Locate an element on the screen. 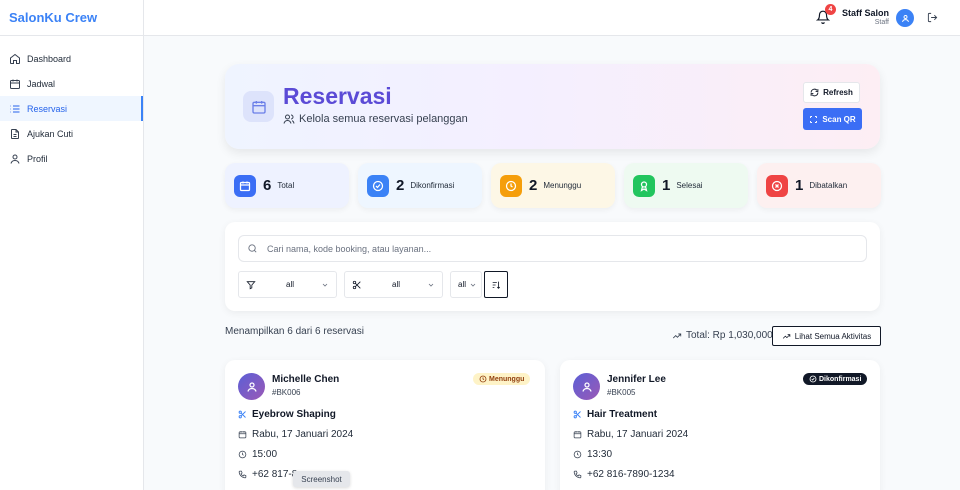 This screenshot has width=960, height=490. sidebar-item-label: Jadwal is located at coordinates (41, 83).